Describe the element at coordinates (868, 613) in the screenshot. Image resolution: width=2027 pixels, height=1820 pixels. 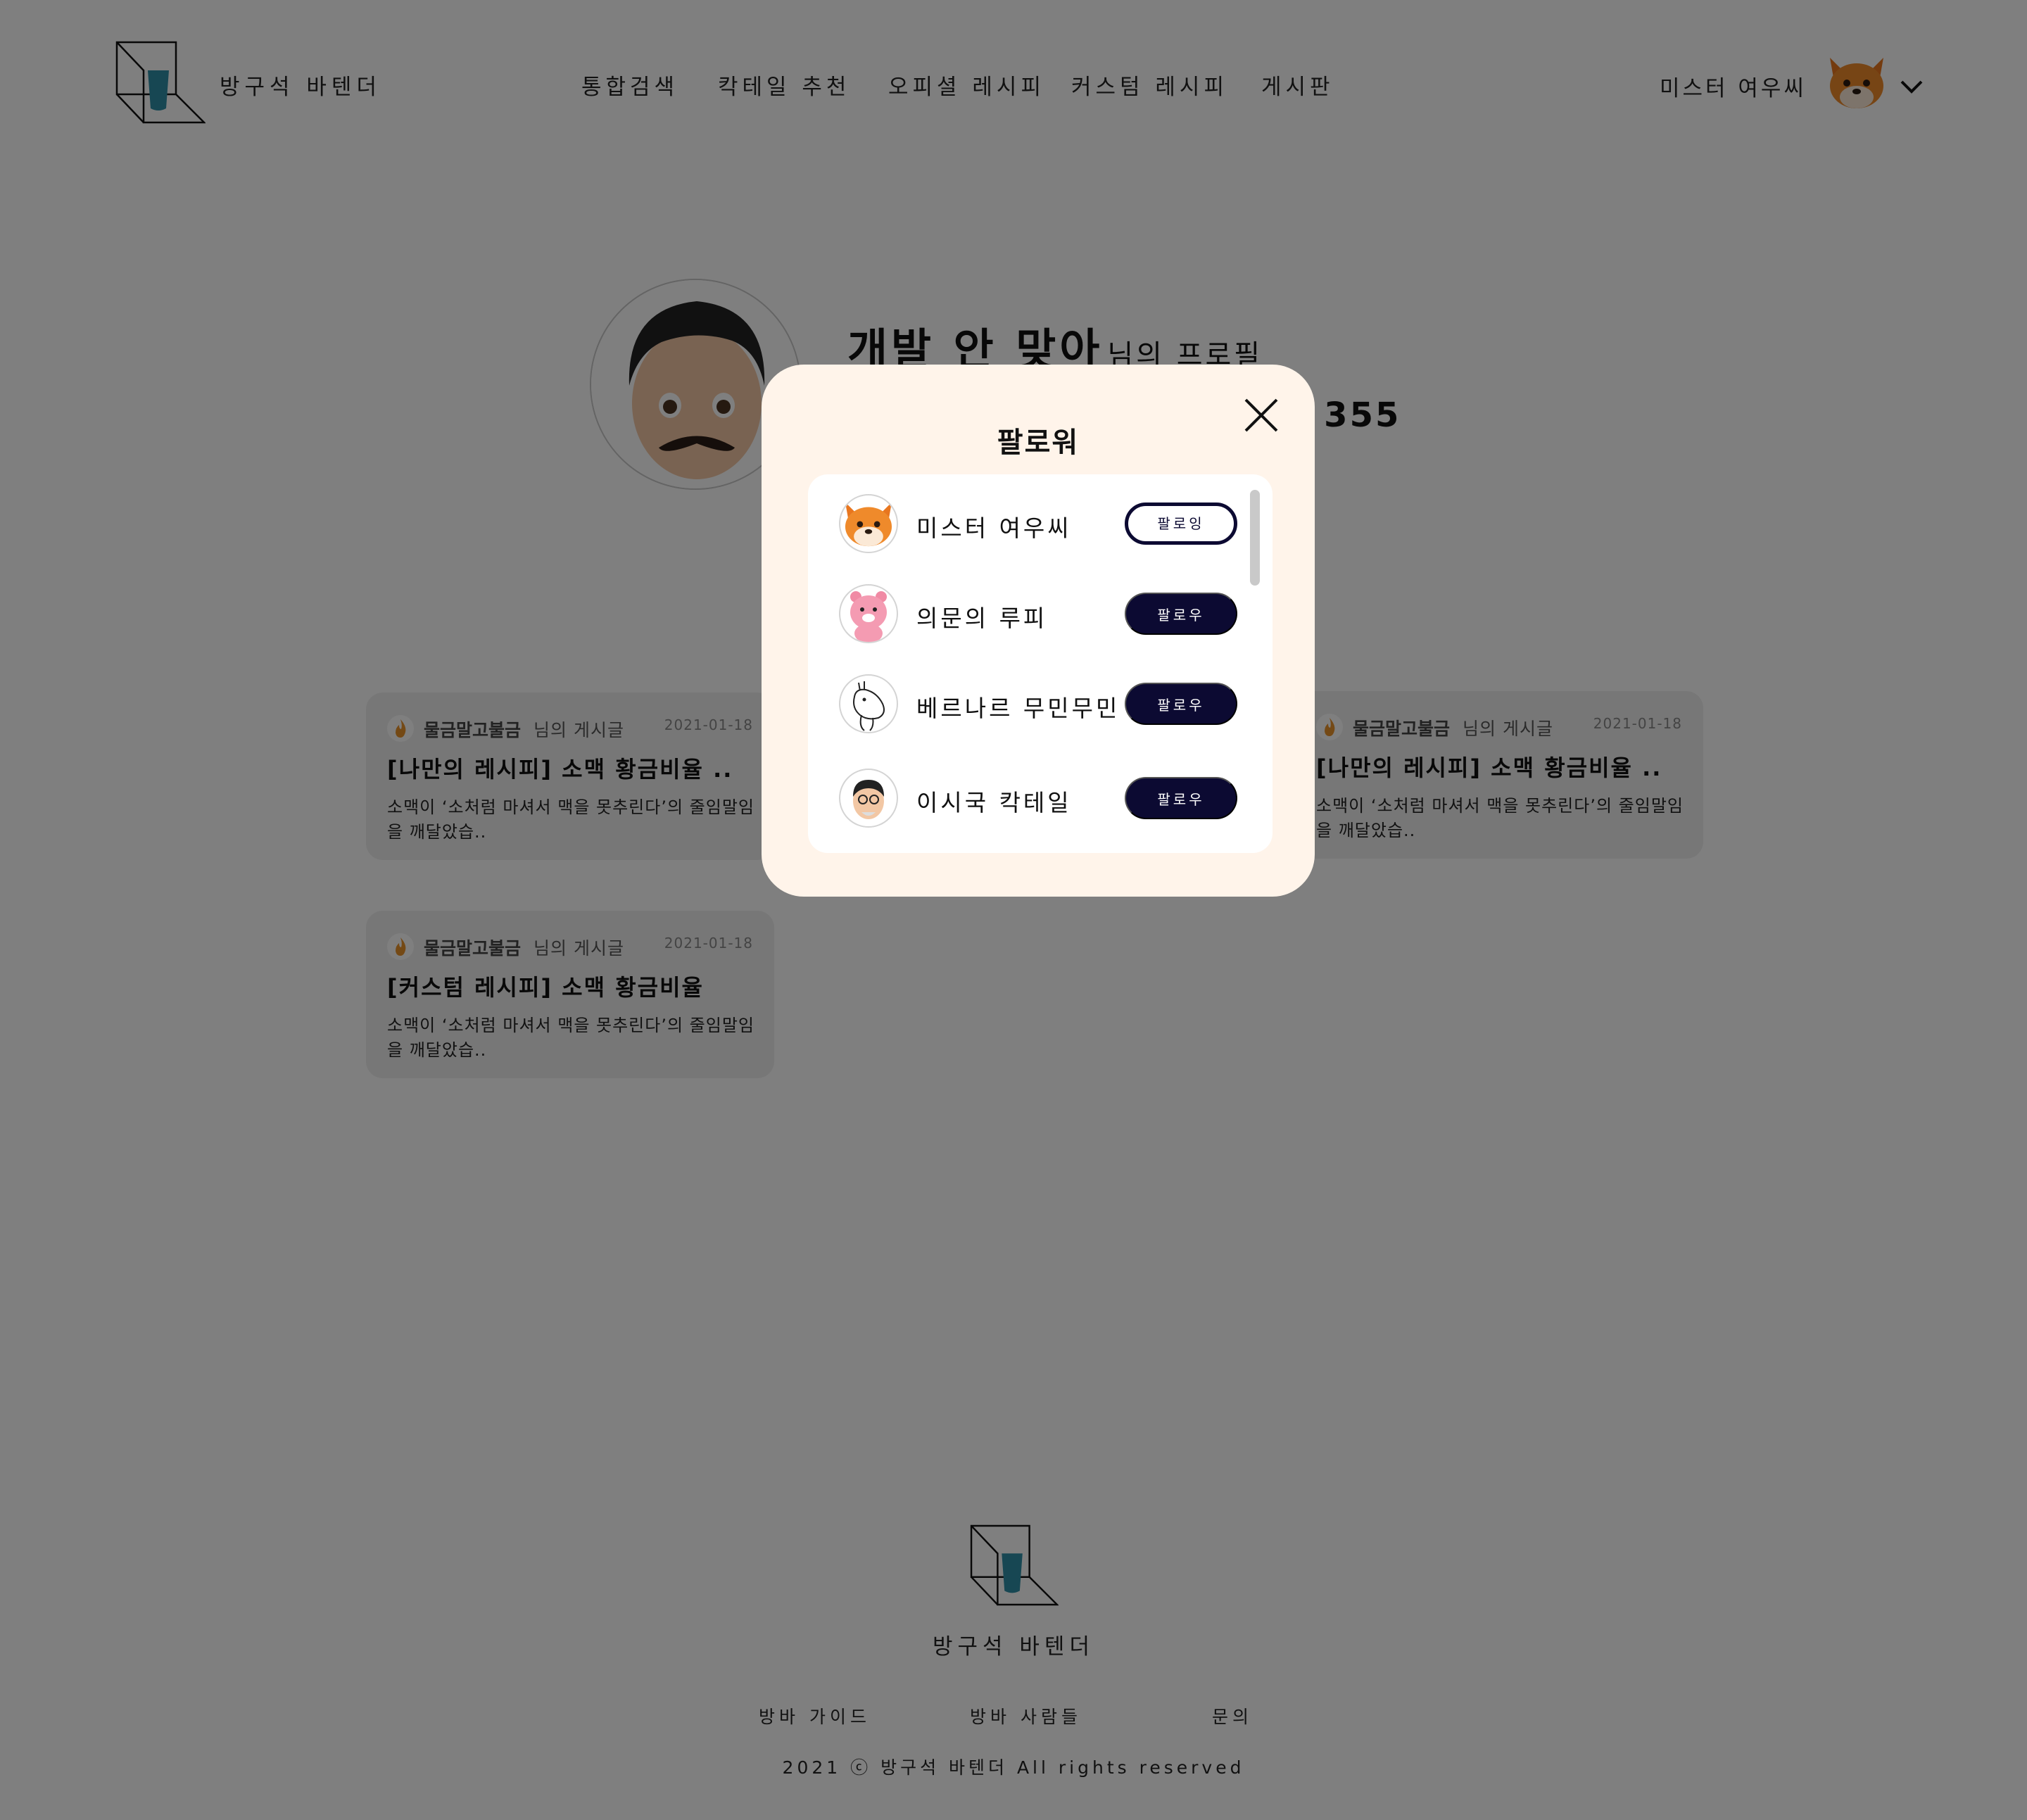
I see `loopy-beaver-icon` at that location.